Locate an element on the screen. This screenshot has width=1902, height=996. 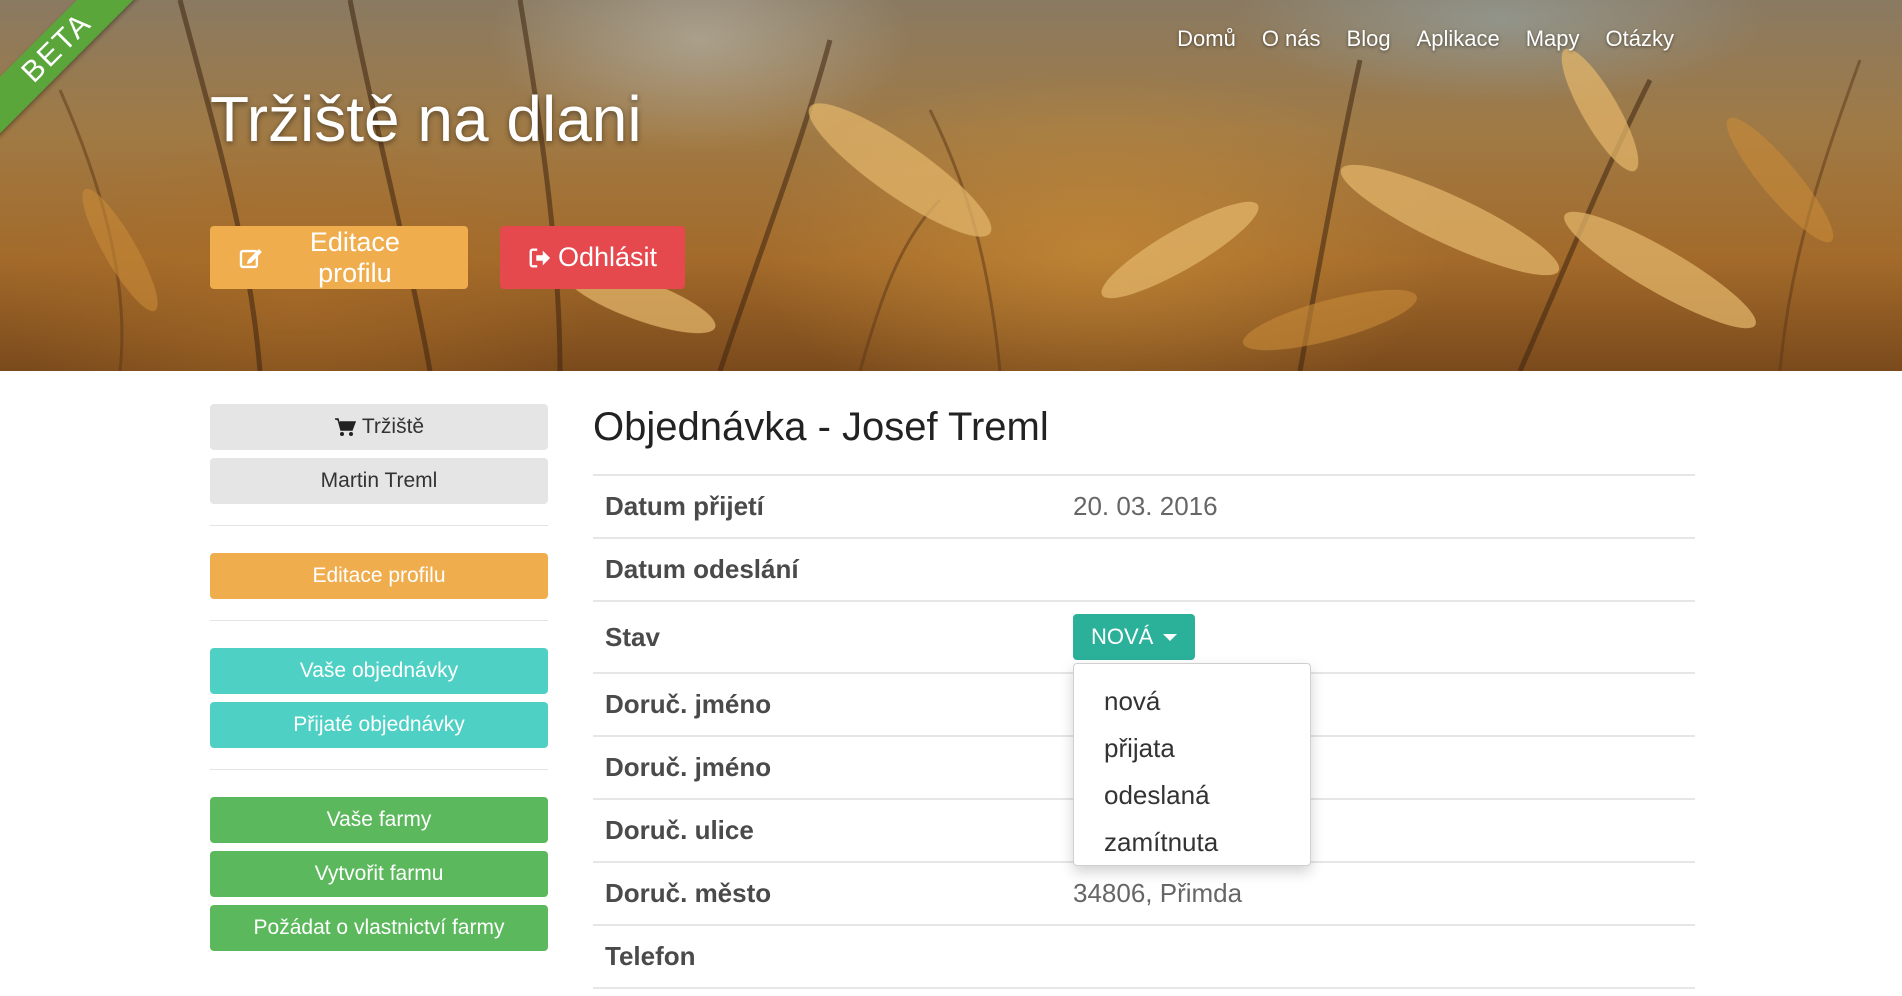
row-label: Stav is located at coordinates (827, 636).